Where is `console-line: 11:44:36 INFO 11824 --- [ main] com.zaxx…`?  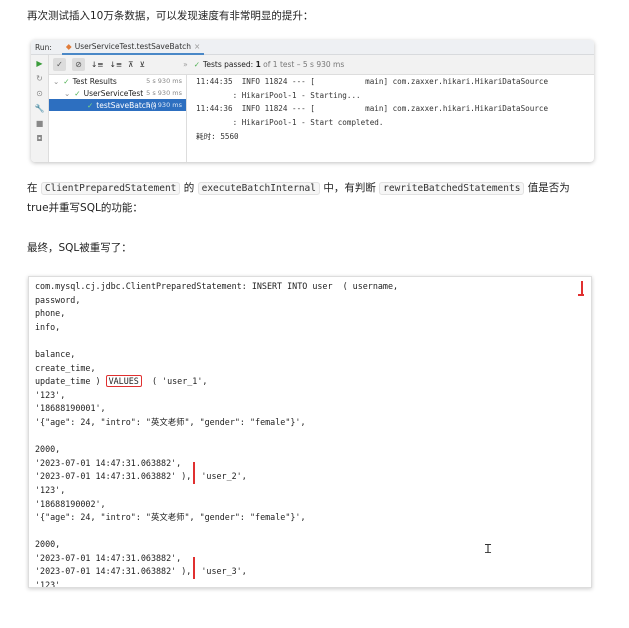 console-line: 11:44:36 INFO 11824 --- [ main] com.zaxx… is located at coordinates (372, 109).